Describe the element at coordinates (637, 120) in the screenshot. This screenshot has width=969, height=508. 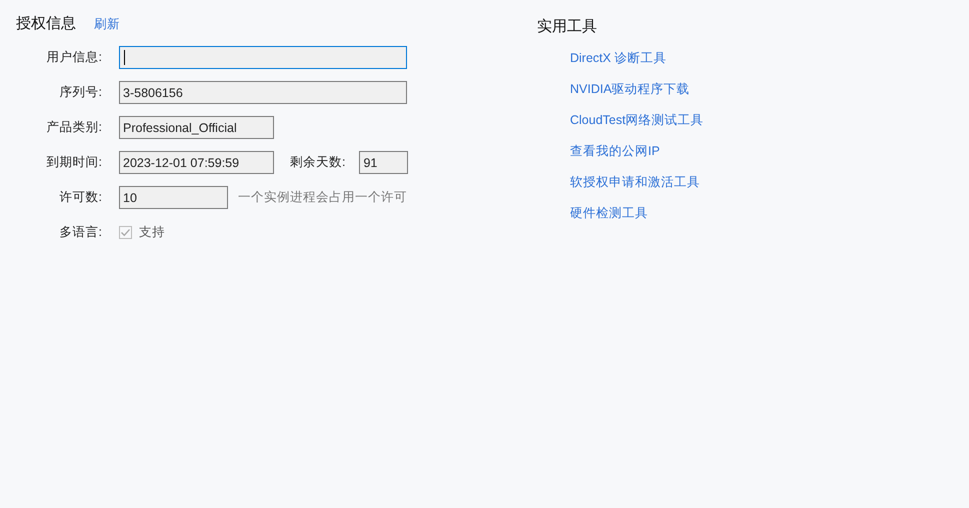
I see `tool-link: CloudTest网络测试工具` at that location.